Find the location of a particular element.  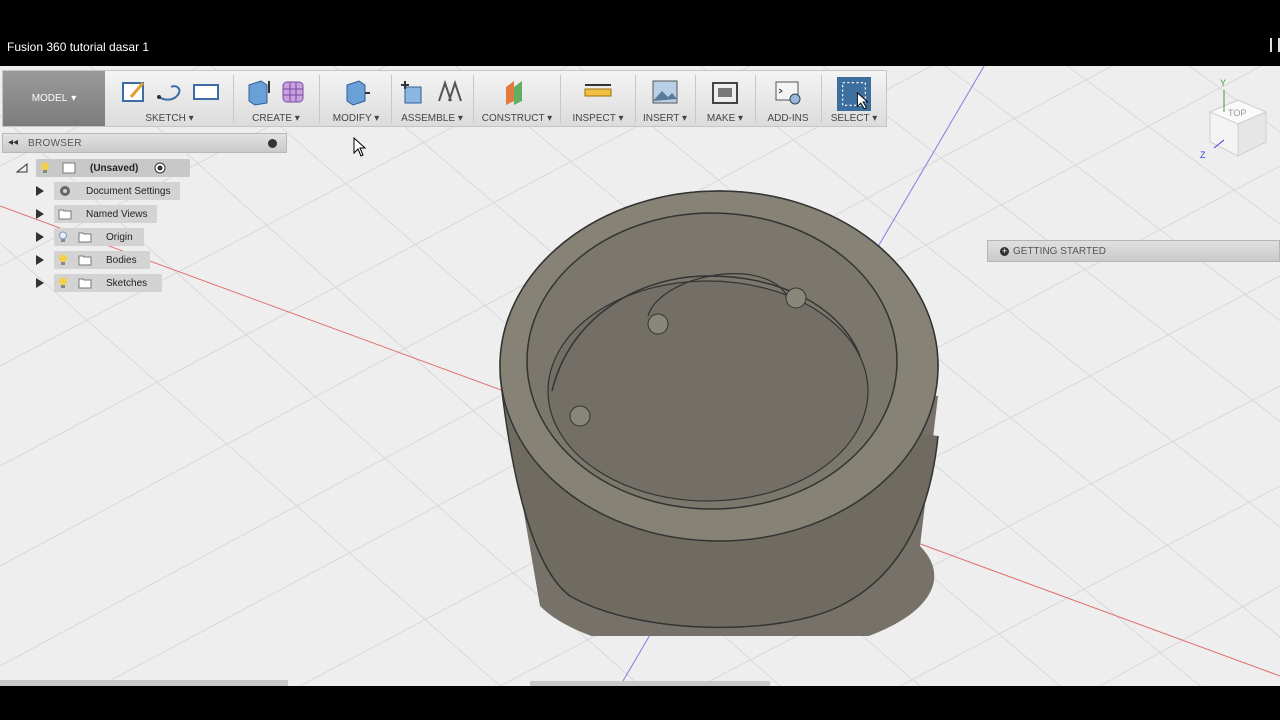

inspect-group: INSPECT ▾ is located at coordinates (598, 98).